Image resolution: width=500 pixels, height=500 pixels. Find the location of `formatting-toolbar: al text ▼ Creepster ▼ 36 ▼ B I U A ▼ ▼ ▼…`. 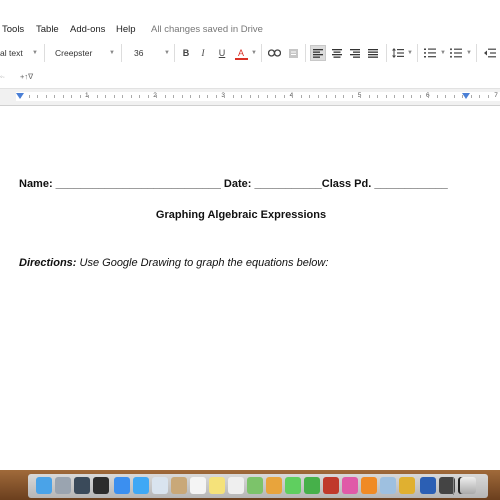

formatting-toolbar: al text ▼ Creepster ▼ 36 ▼ B I U A ▼ ▼ ▼… is located at coordinates (250, 53).